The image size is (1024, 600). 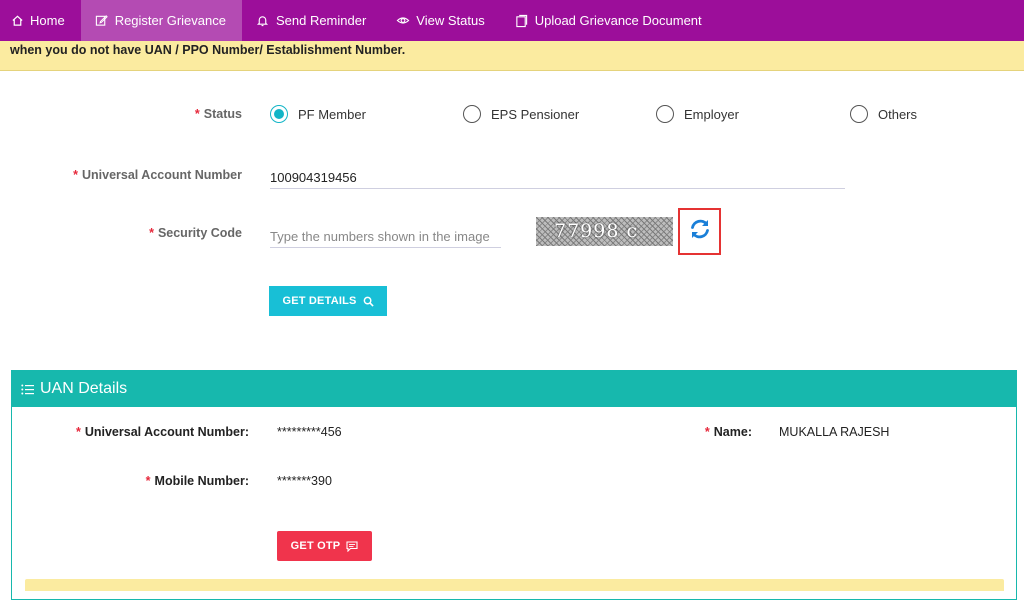 I want to click on refresh-icon, so click(x=700, y=231).